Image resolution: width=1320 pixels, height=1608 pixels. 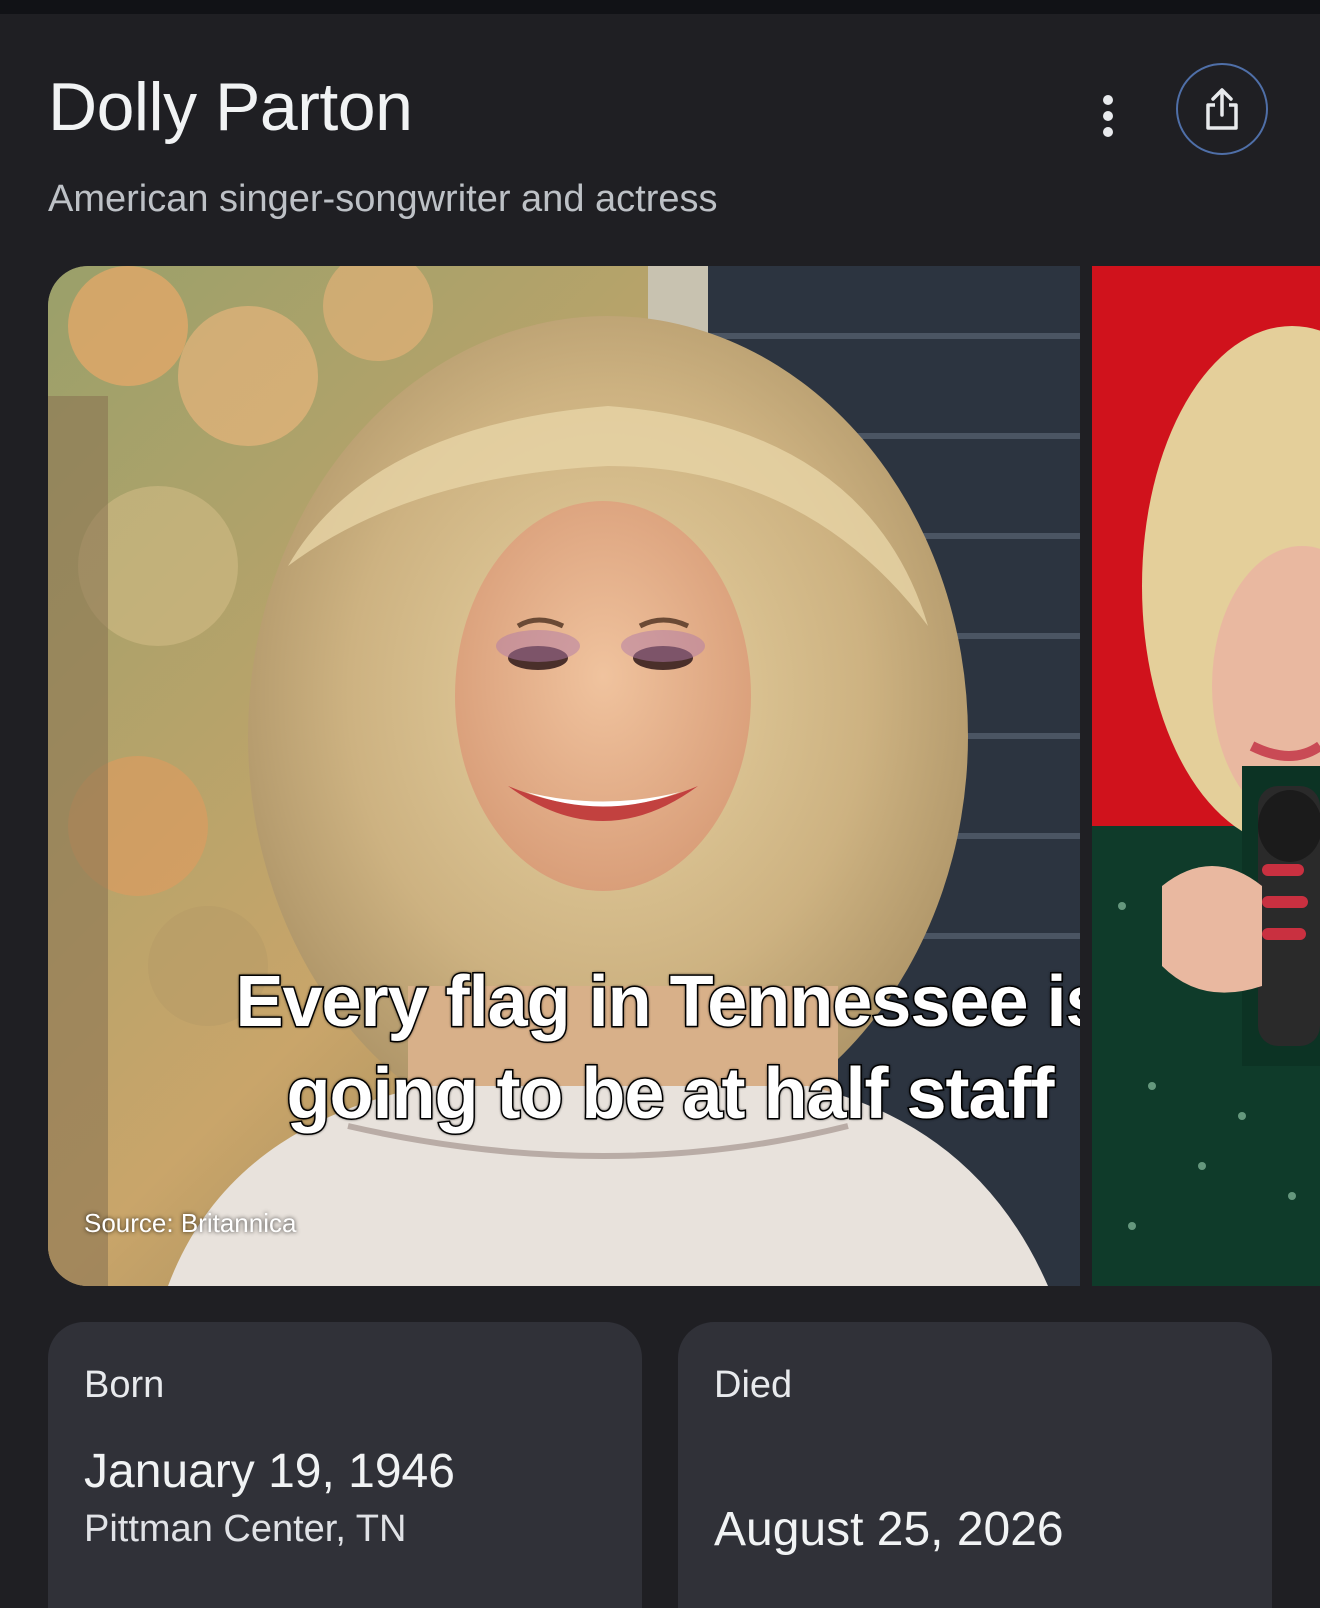 I want to click on share-icon, so click(x=1222, y=109).